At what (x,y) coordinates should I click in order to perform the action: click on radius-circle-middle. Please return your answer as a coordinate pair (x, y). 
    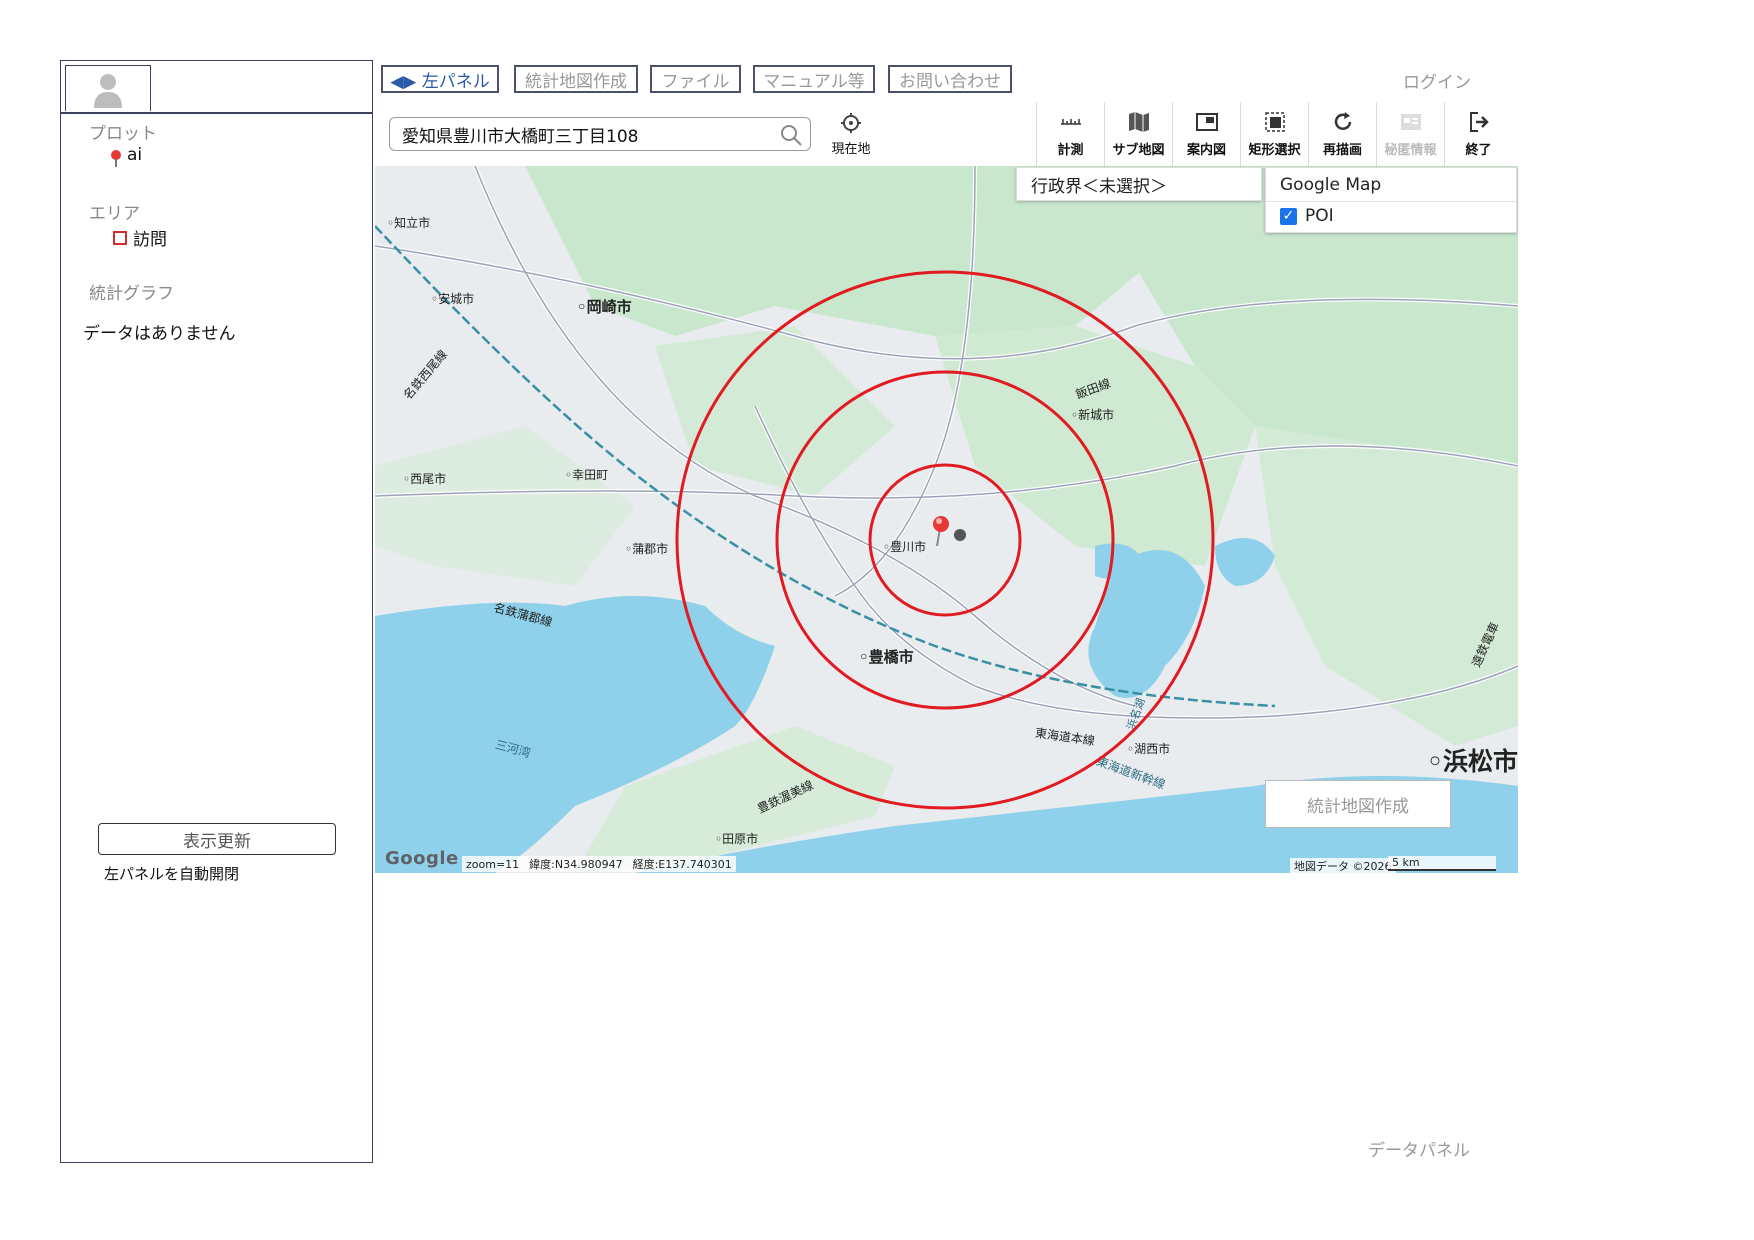
    Looking at the image, I should click on (945, 540).